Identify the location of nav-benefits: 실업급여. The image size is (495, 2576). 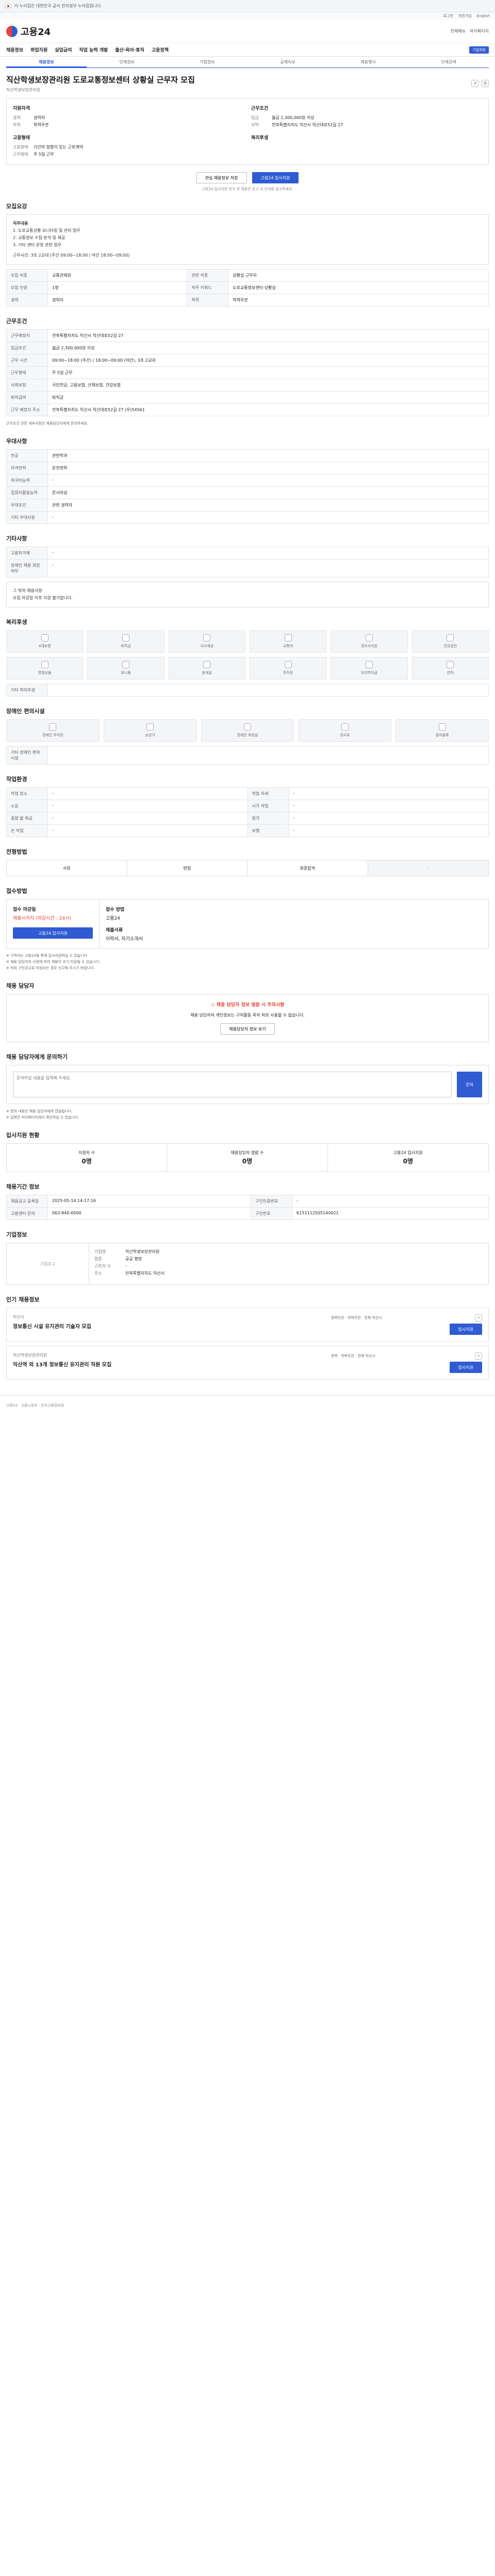
(63, 49).